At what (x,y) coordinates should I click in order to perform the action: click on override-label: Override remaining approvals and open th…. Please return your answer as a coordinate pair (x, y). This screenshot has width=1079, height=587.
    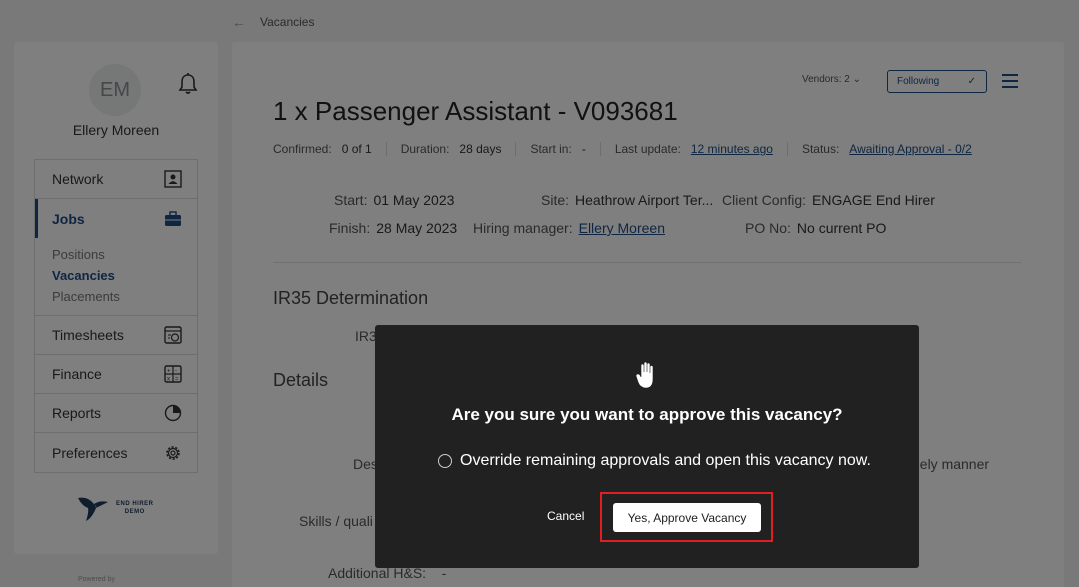
    Looking at the image, I should click on (665, 460).